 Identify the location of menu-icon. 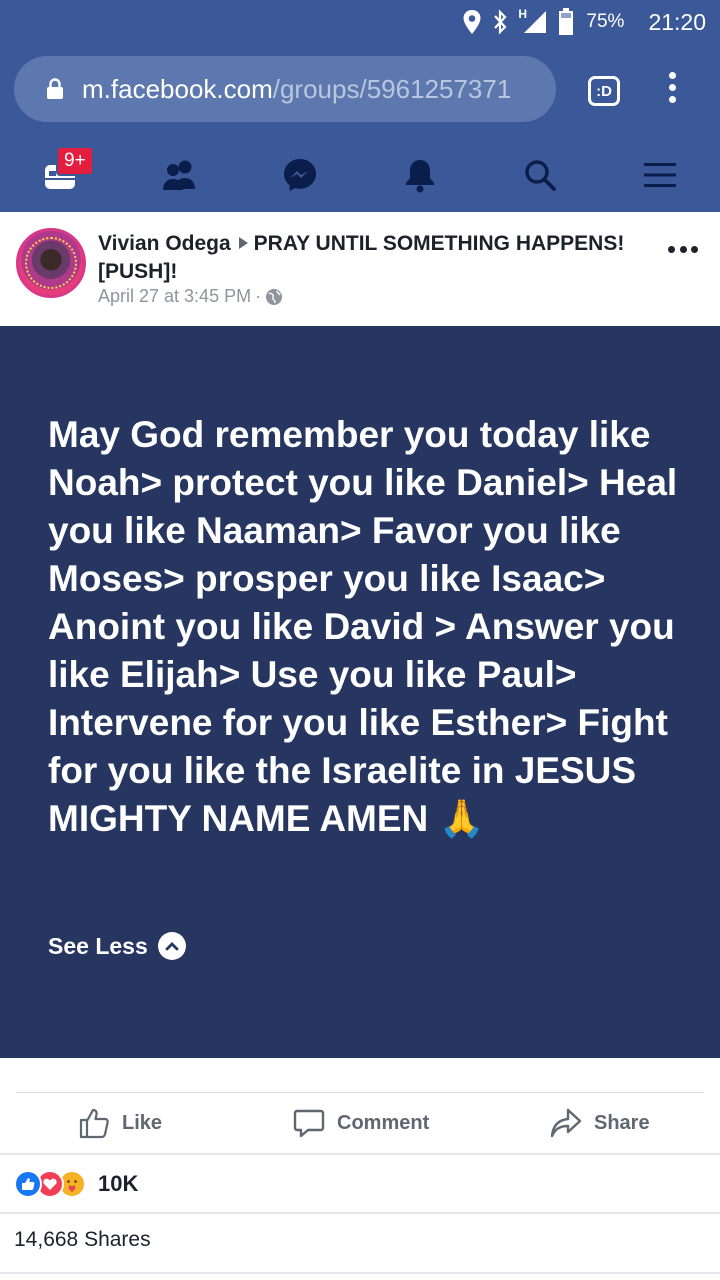
(660, 175).